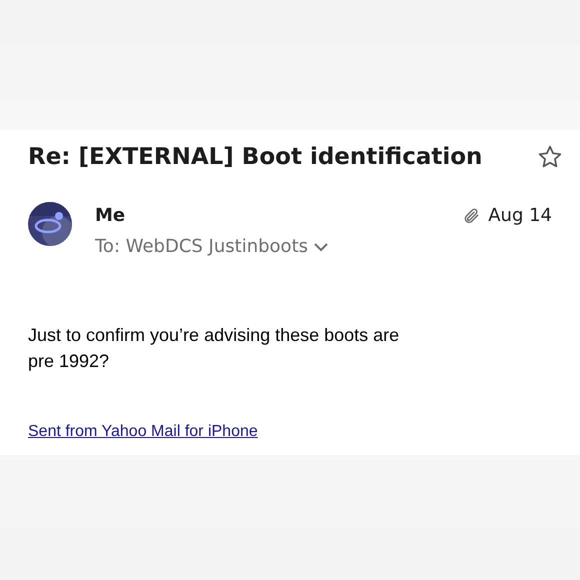 This screenshot has height=580, width=580. What do you see at coordinates (255, 157) in the screenshot?
I see `email-subject: Re: [EXTERNAL] Boot identification` at bounding box center [255, 157].